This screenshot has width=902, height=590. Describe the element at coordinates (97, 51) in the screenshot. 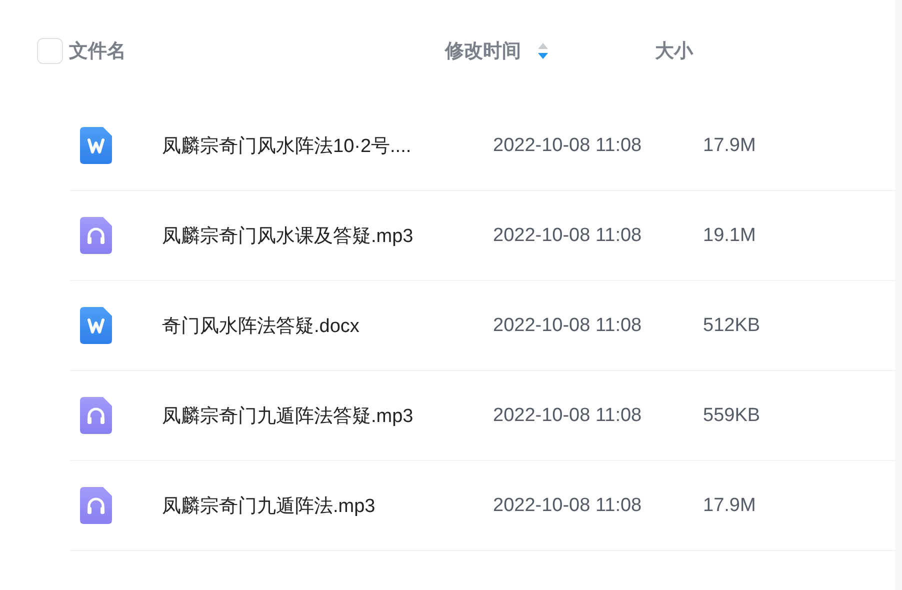

I see `column-header: 文件名` at that location.